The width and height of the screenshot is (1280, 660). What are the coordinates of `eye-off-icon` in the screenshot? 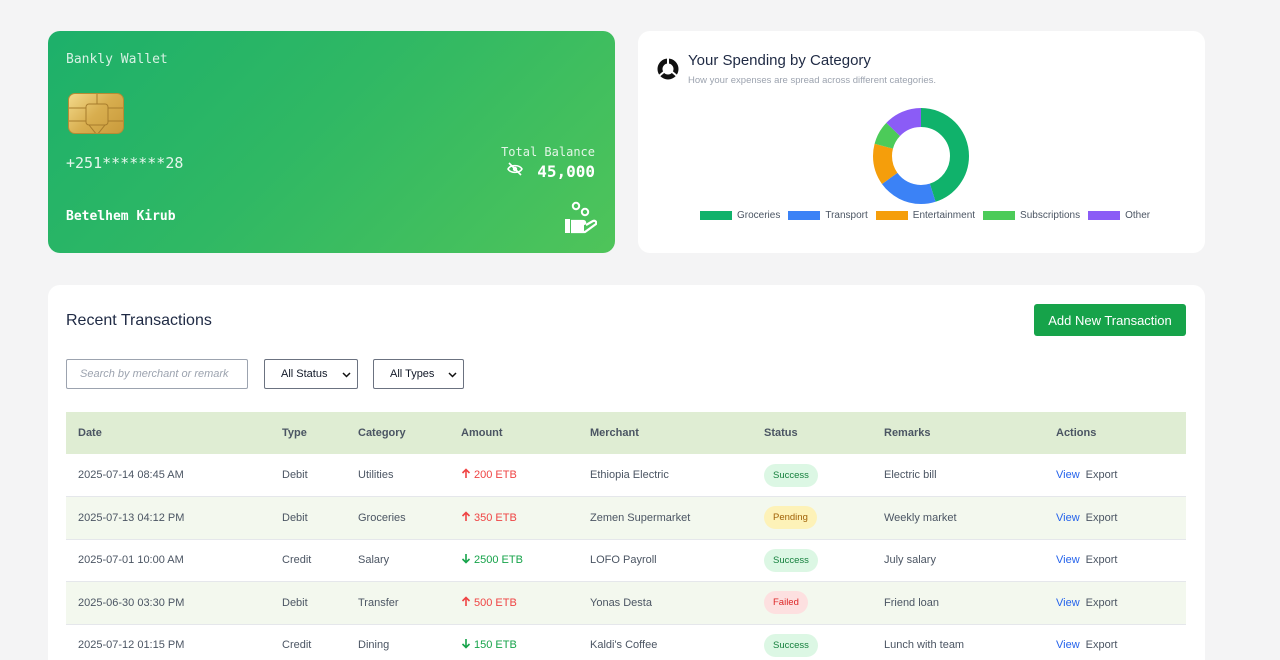 It's located at (515, 171).